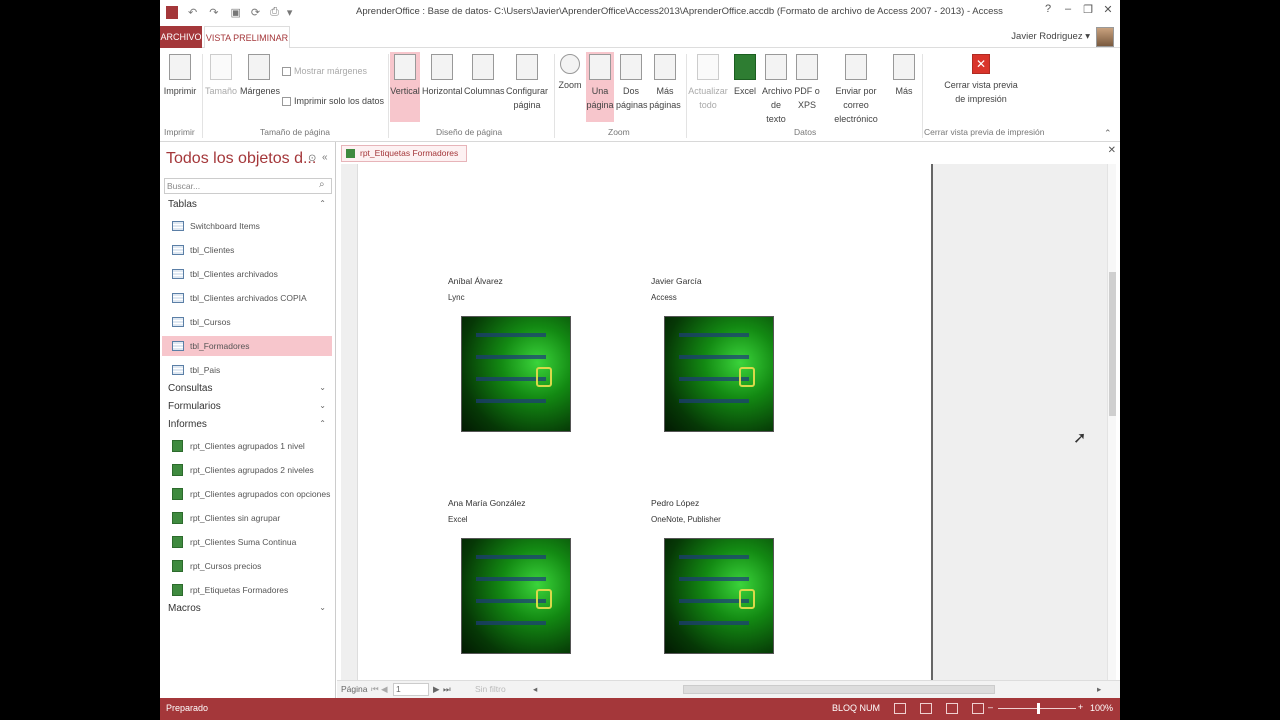  I want to click on nav-report-item: rpt_Clientes sin agrupar, so click(247, 518).